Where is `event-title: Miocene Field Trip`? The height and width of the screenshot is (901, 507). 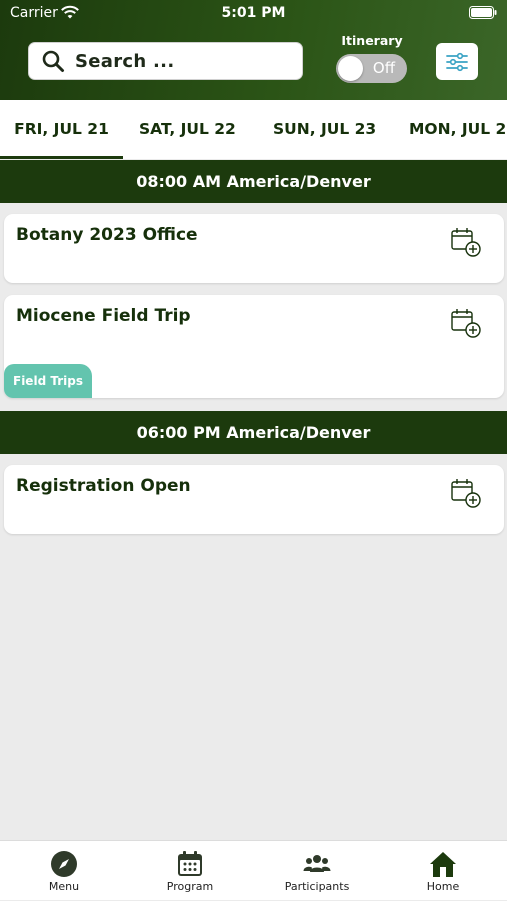
event-title: Miocene Field Trip is located at coordinates (103, 316).